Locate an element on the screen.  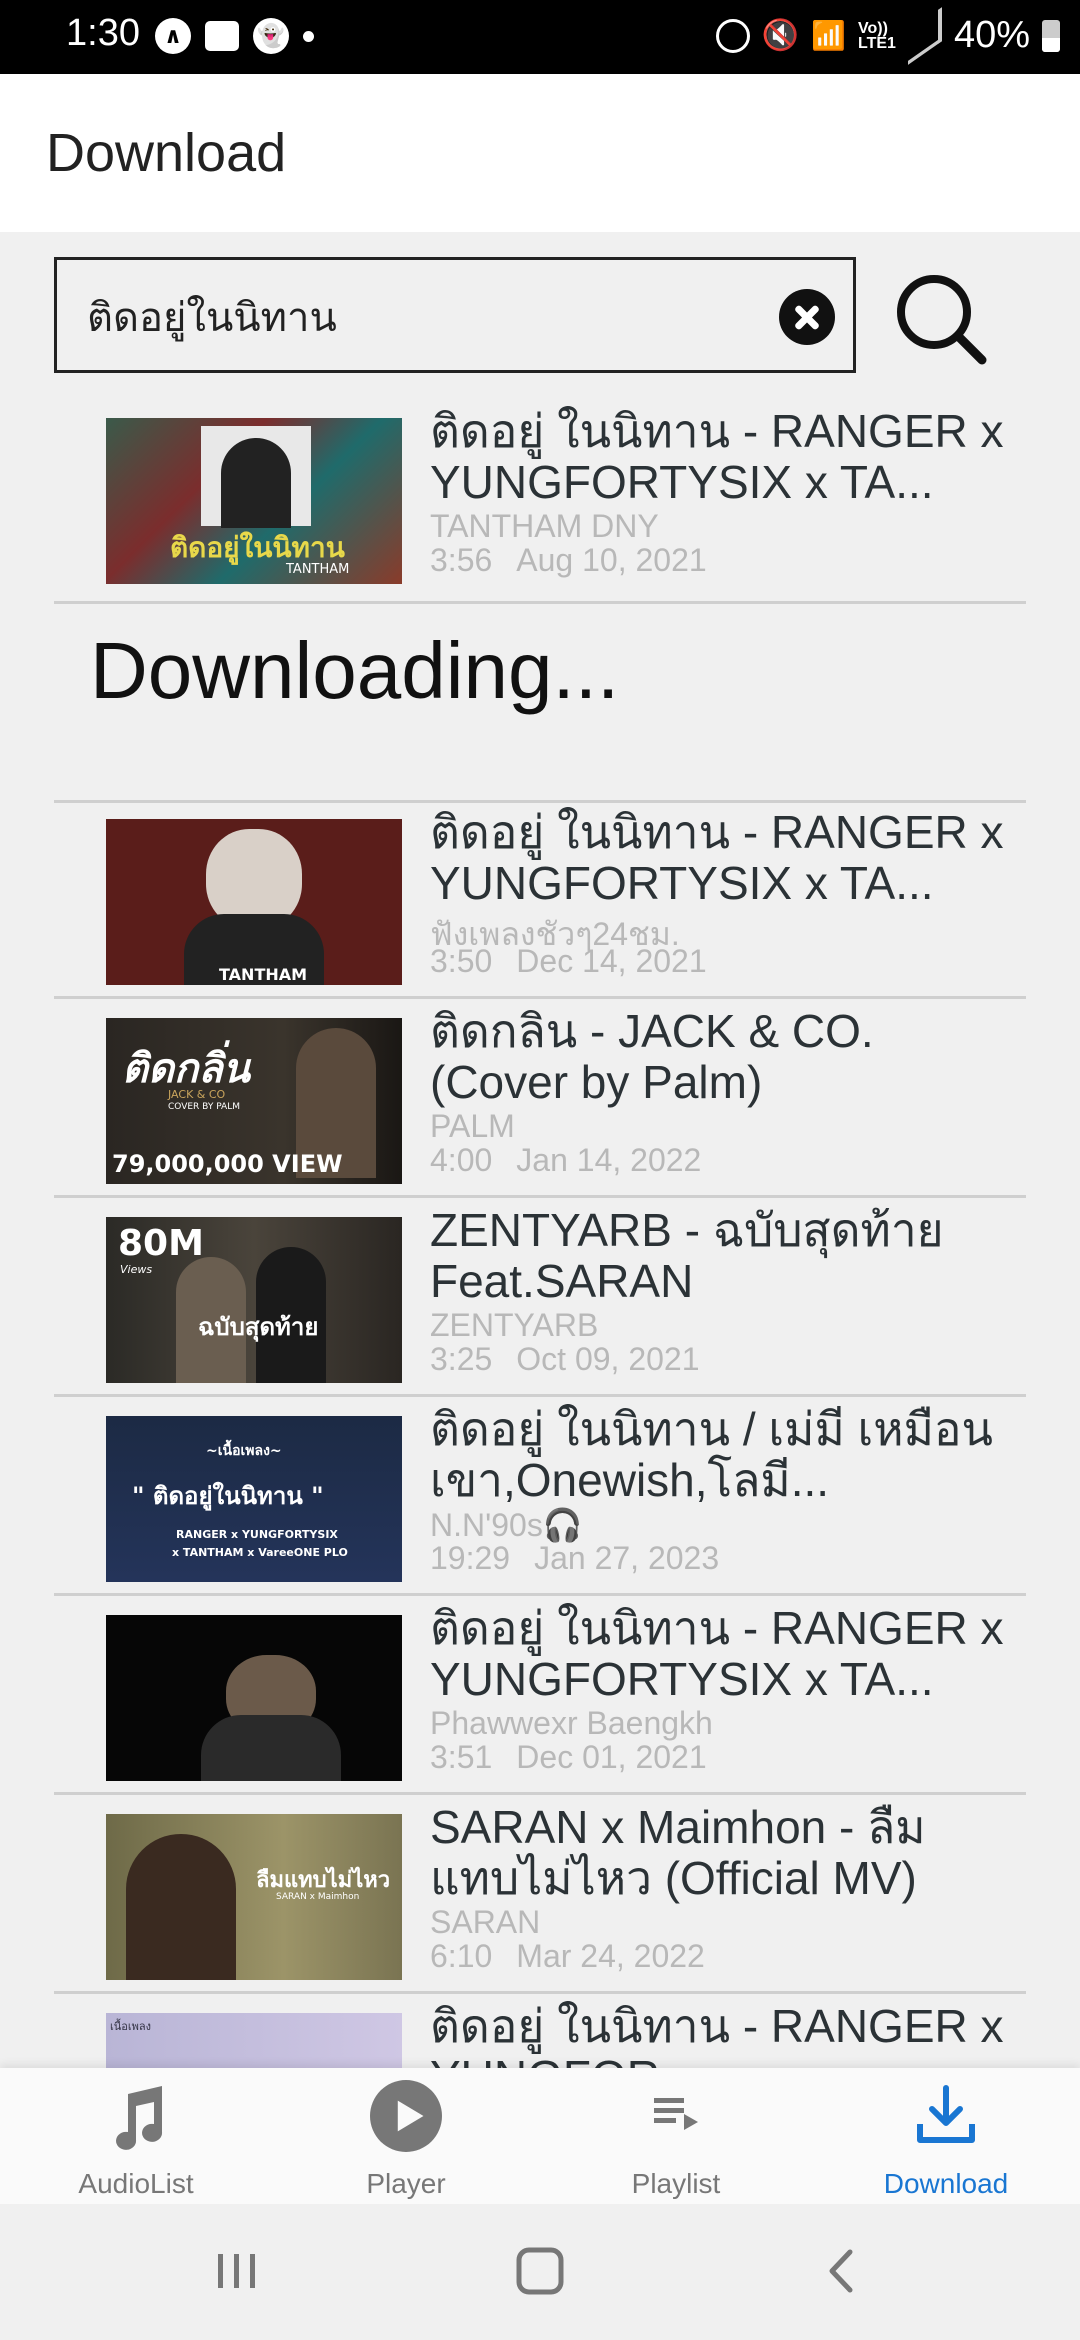
nav-download: Download is located at coordinates (945, 2136).